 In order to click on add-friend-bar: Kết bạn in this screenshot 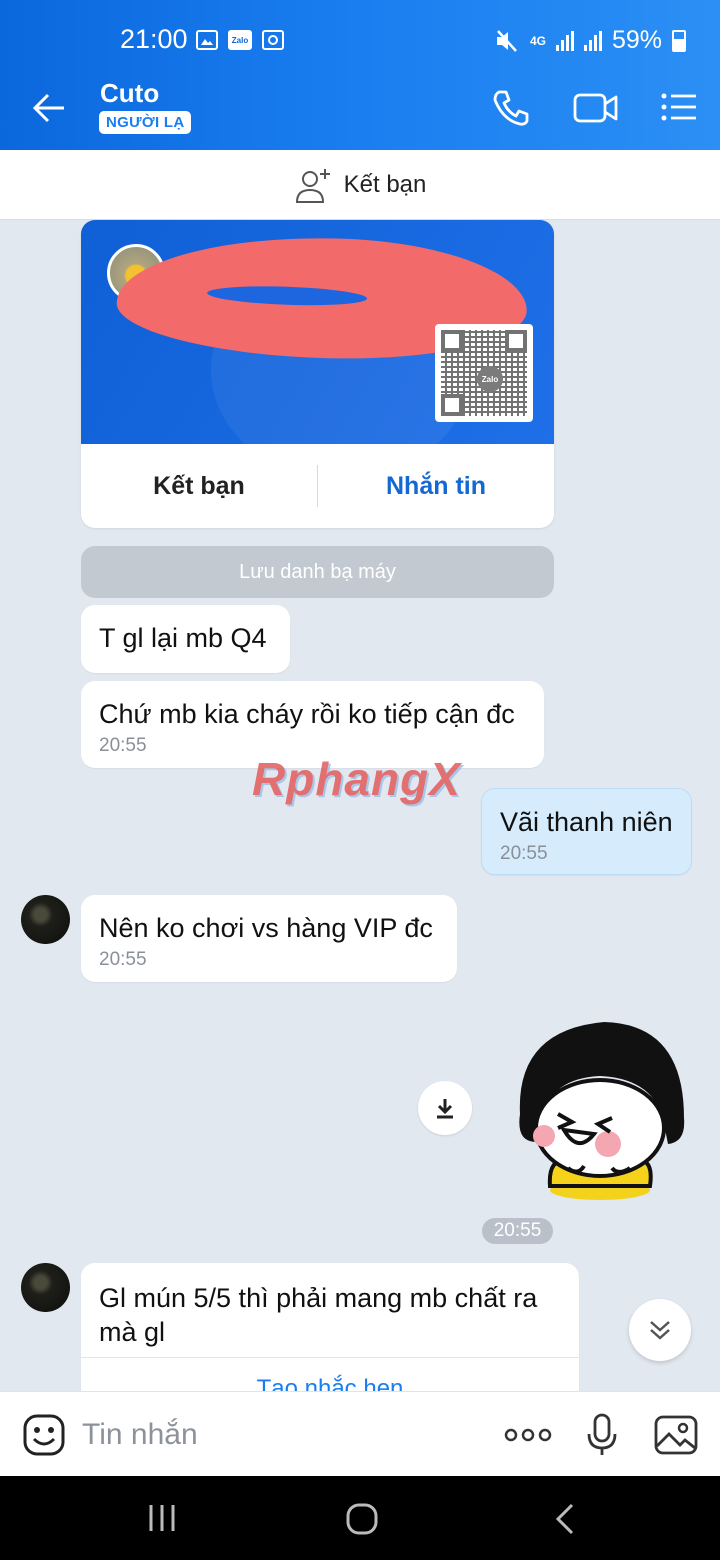, I will do `click(360, 185)`.